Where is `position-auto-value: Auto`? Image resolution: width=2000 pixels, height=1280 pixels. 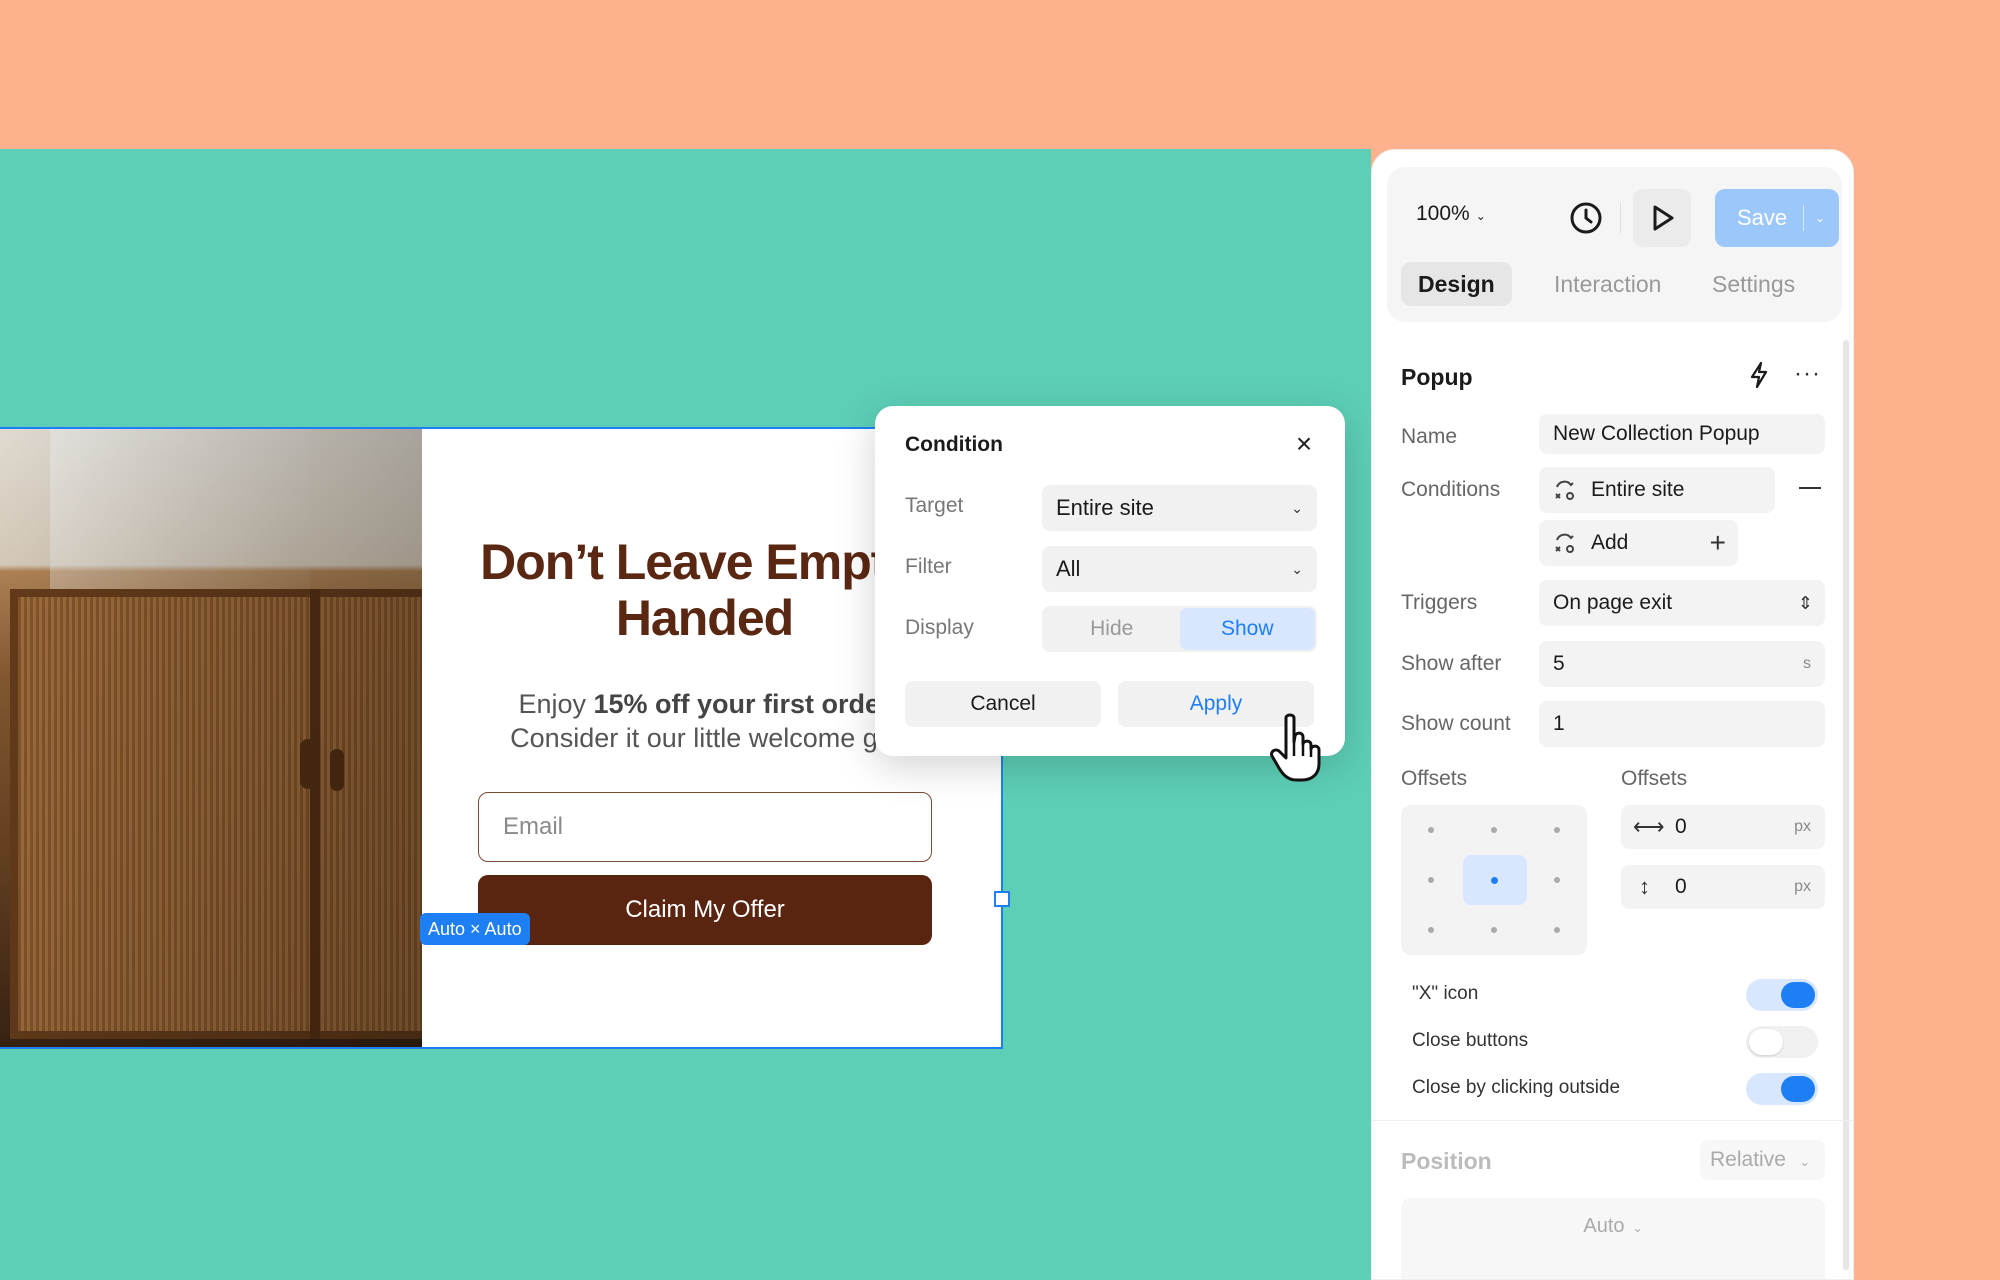
position-auto-value: Auto is located at coordinates (1604, 1226).